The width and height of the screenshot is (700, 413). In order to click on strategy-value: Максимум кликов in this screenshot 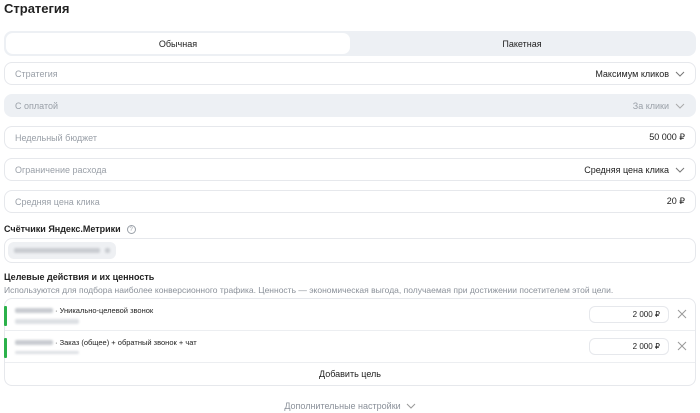, I will do `click(632, 73)`.